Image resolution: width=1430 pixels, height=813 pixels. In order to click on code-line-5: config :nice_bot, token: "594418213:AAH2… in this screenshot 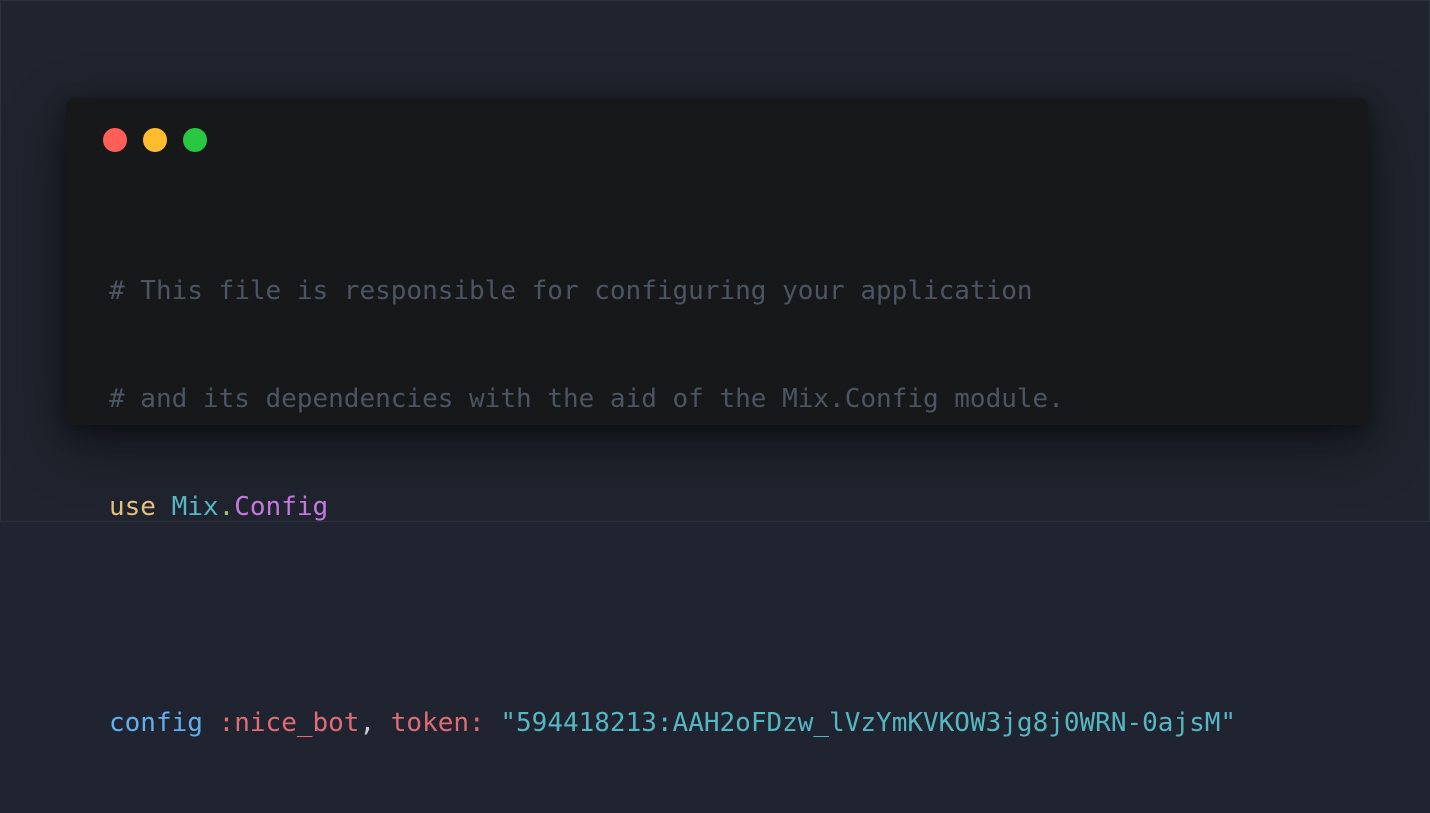, I will do `click(672, 723)`.